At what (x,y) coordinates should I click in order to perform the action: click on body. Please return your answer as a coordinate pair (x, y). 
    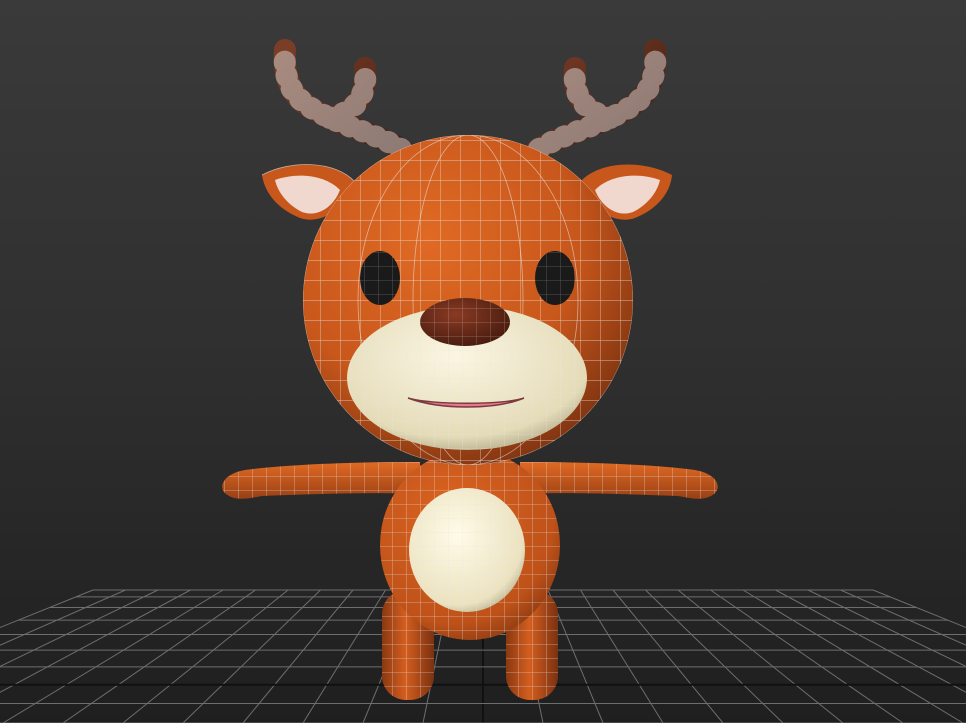
    Looking at the image, I should click on (470, 545).